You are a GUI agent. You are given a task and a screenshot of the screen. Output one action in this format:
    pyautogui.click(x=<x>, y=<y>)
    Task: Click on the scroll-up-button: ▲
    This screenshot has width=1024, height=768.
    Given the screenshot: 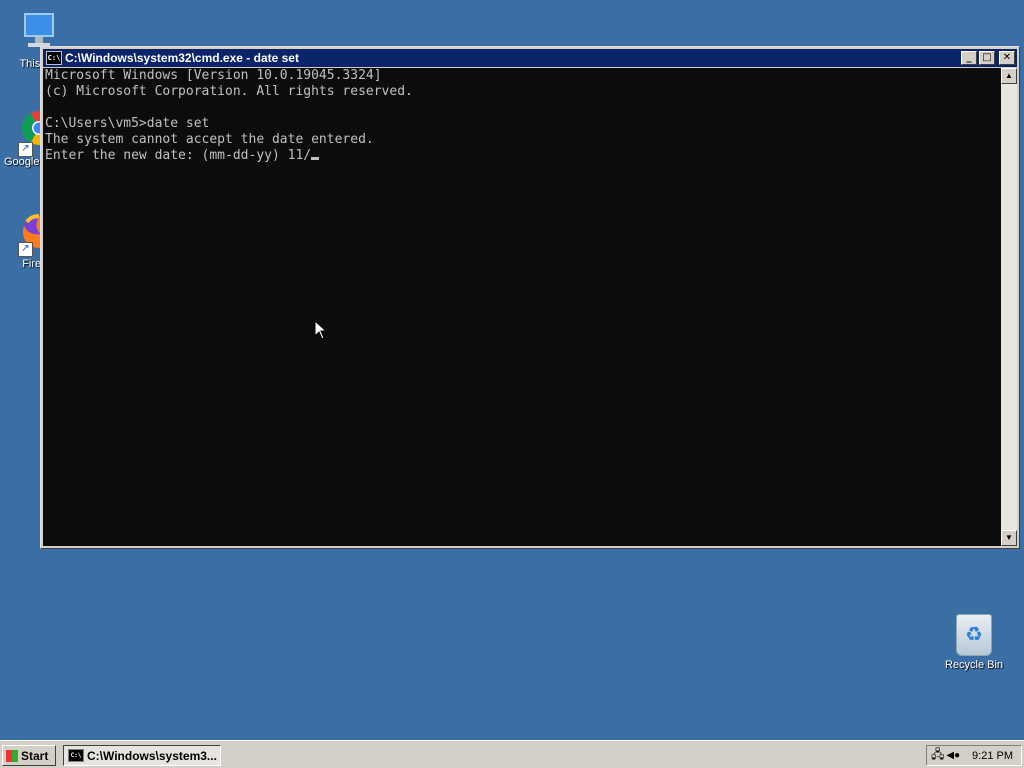 What is the action you would take?
    pyautogui.click(x=1009, y=76)
    